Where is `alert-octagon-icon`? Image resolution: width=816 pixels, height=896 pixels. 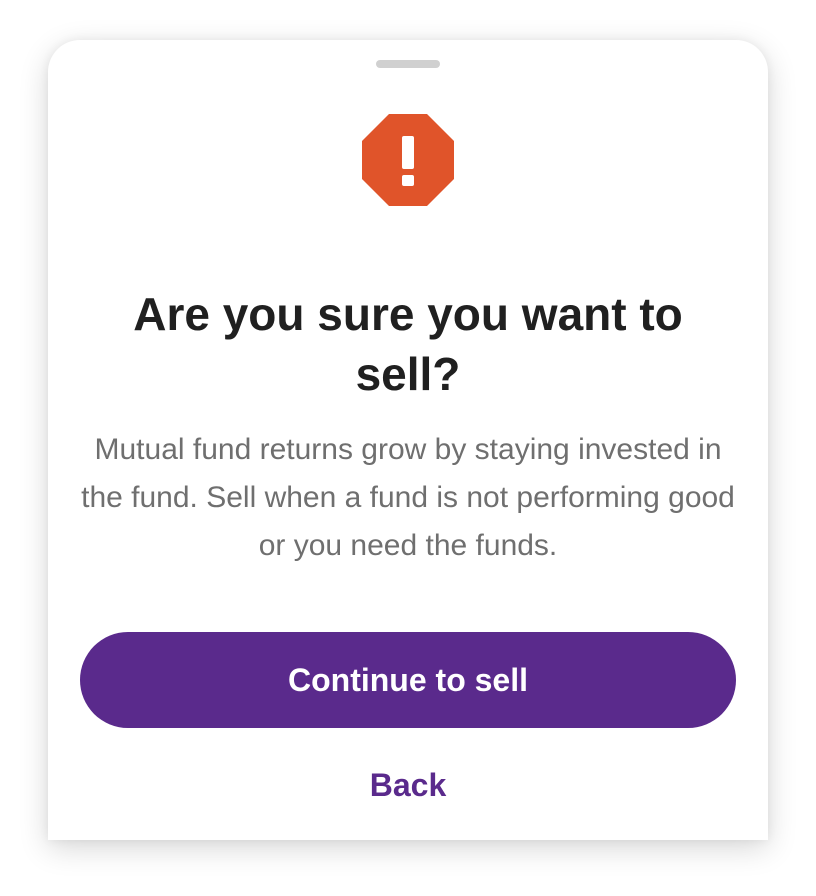 alert-octagon-icon is located at coordinates (408, 160).